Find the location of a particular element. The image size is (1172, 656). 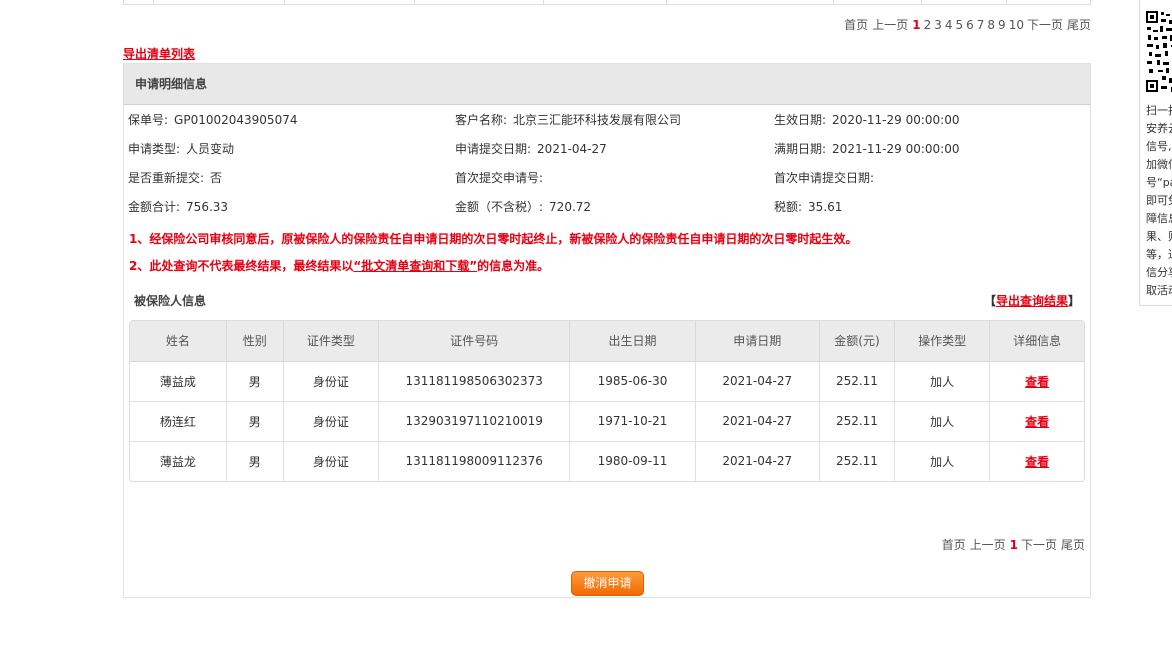

first-application-no-label: 首次提交申请号: is located at coordinates (499, 178).